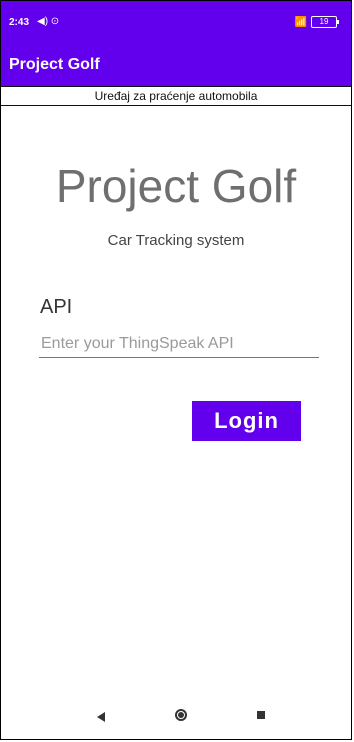 This screenshot has width=354, height=742. What do you see at coordinates (101, 717) in the screenshot?
I see `back-icon` at bounding box center [101, 717].